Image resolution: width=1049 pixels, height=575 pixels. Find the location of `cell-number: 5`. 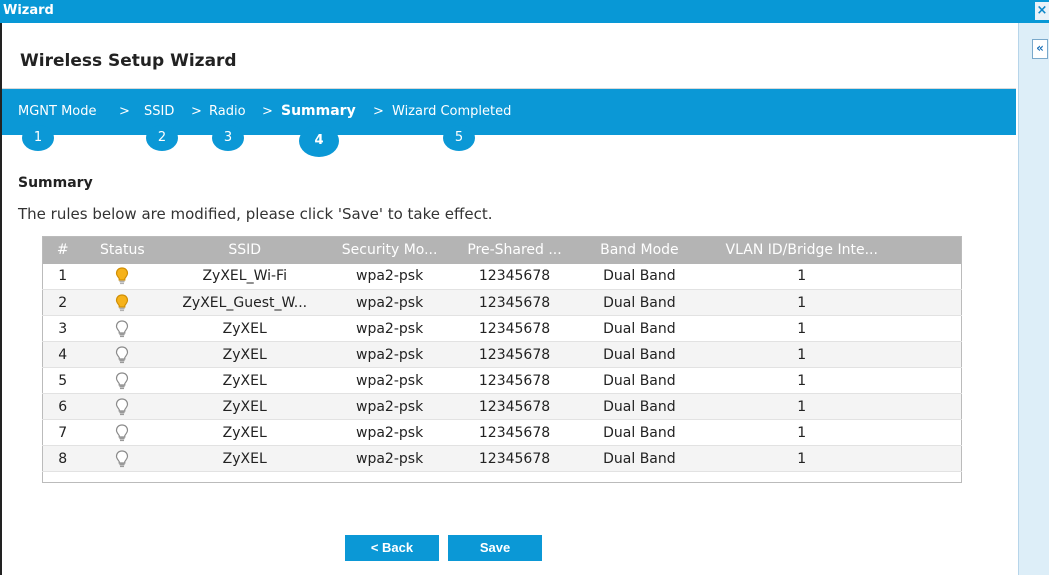

cell-number: 5 is located at coordinates (62, 380).